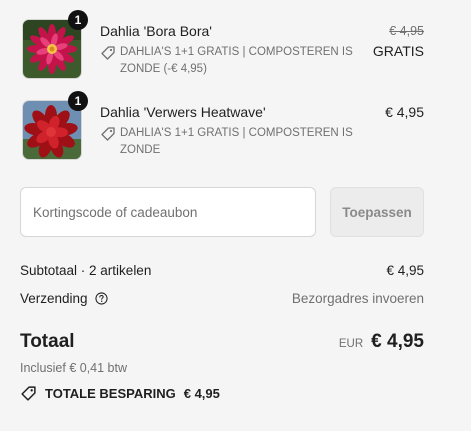 The image size is (471, 431). Describe the element at coordinates (183, 112) in the screenshot. I see `product-name: Dahlia 'Verwers Heatwave'` at that location.